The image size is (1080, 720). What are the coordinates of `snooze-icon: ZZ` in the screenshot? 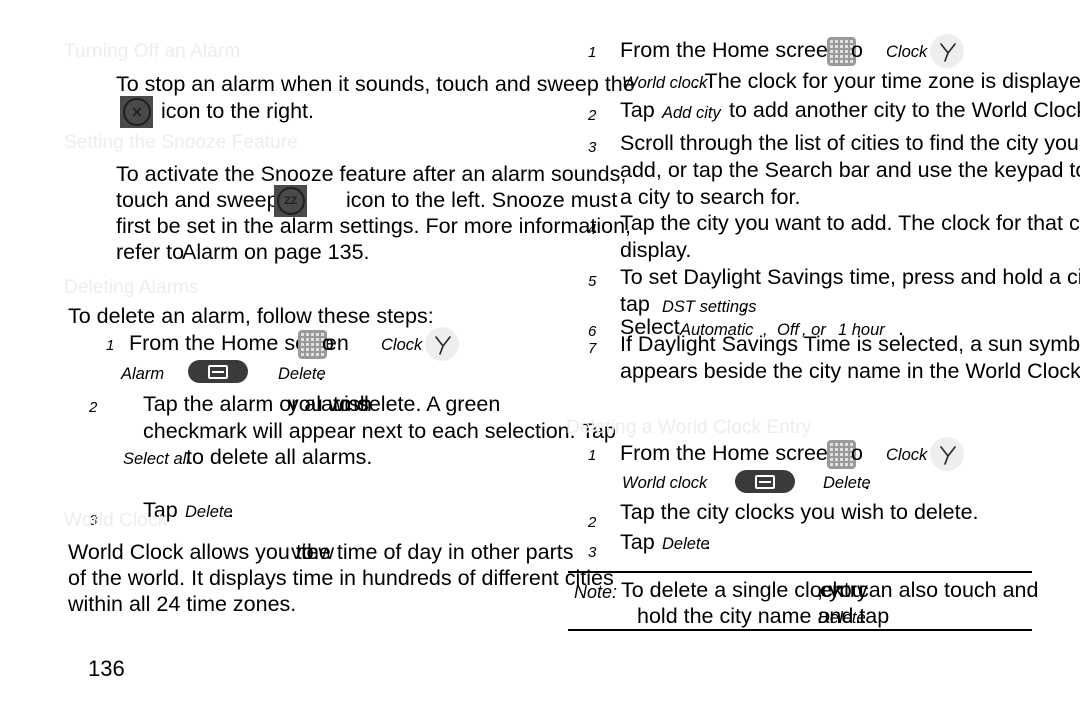 It's located at (290, 201).